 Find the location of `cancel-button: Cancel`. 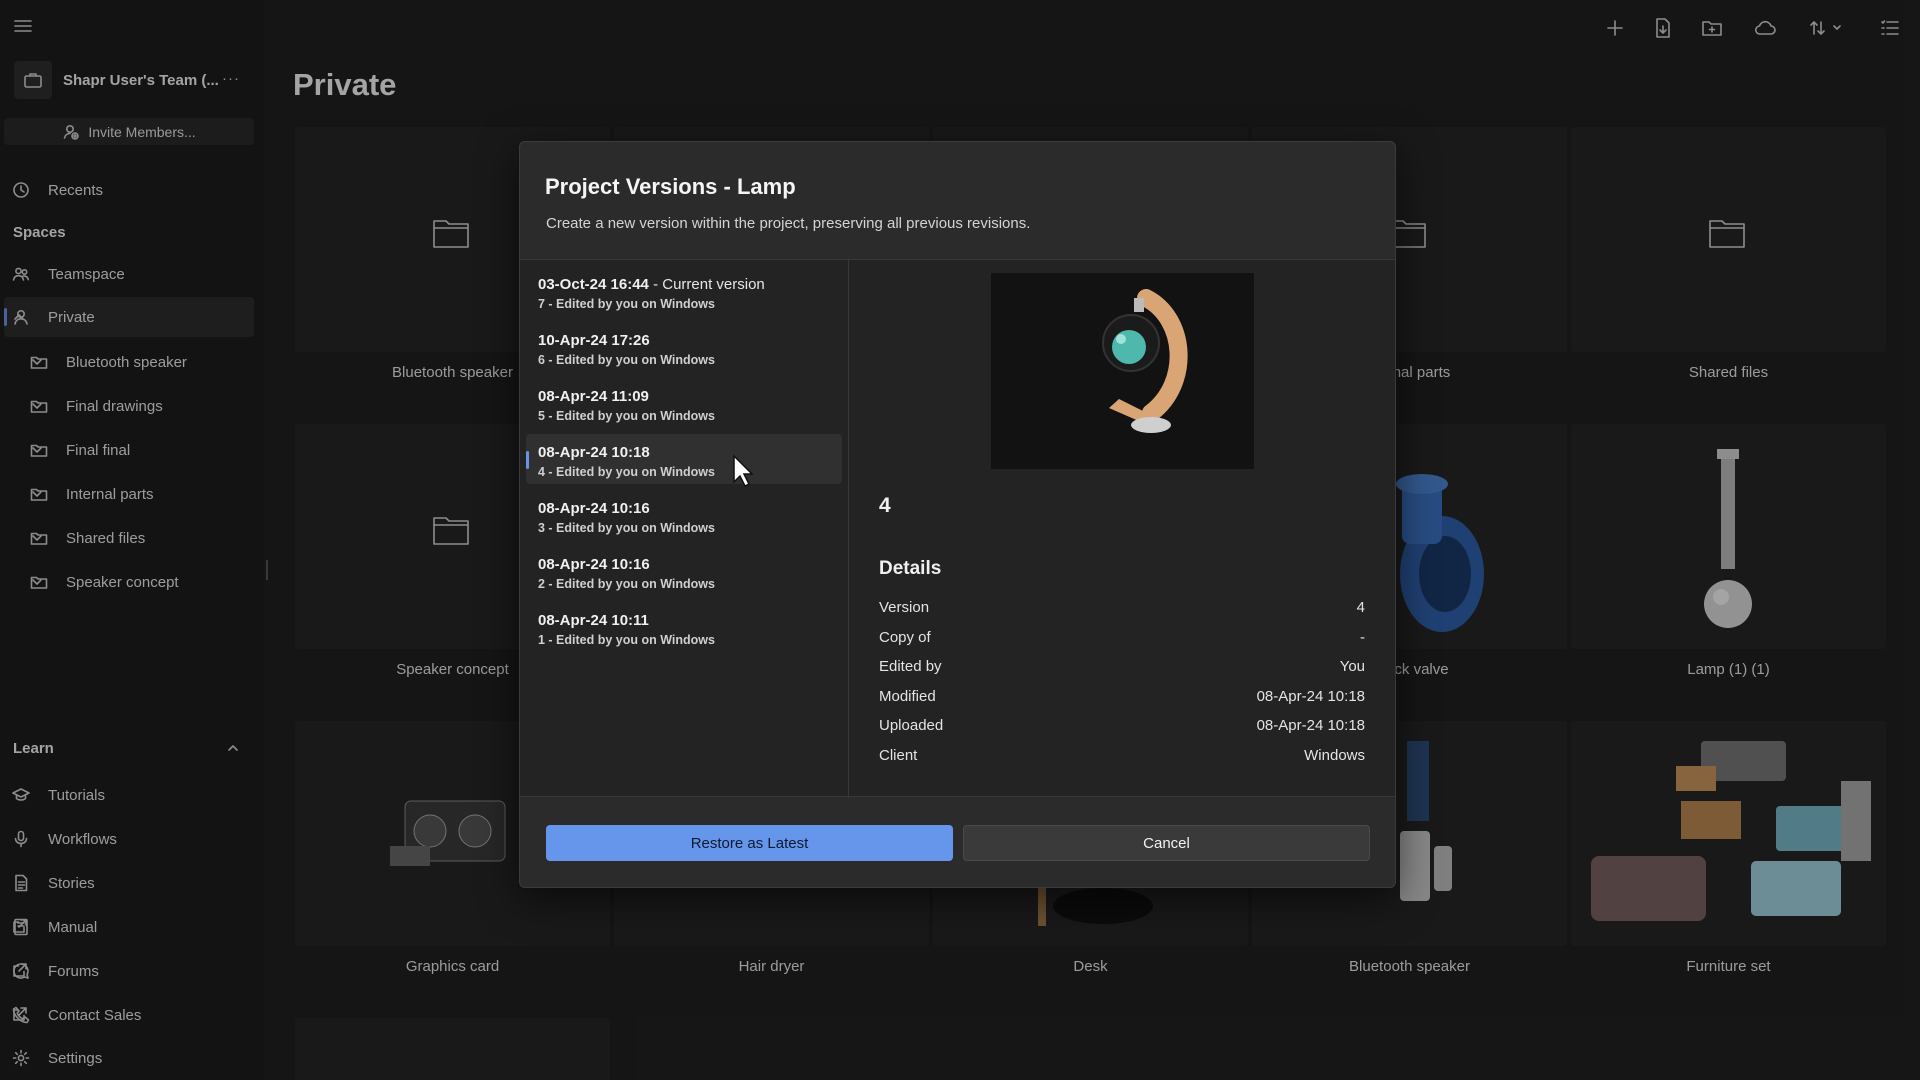

cancel-button: Cancel is located at coordinates (1166, 843).